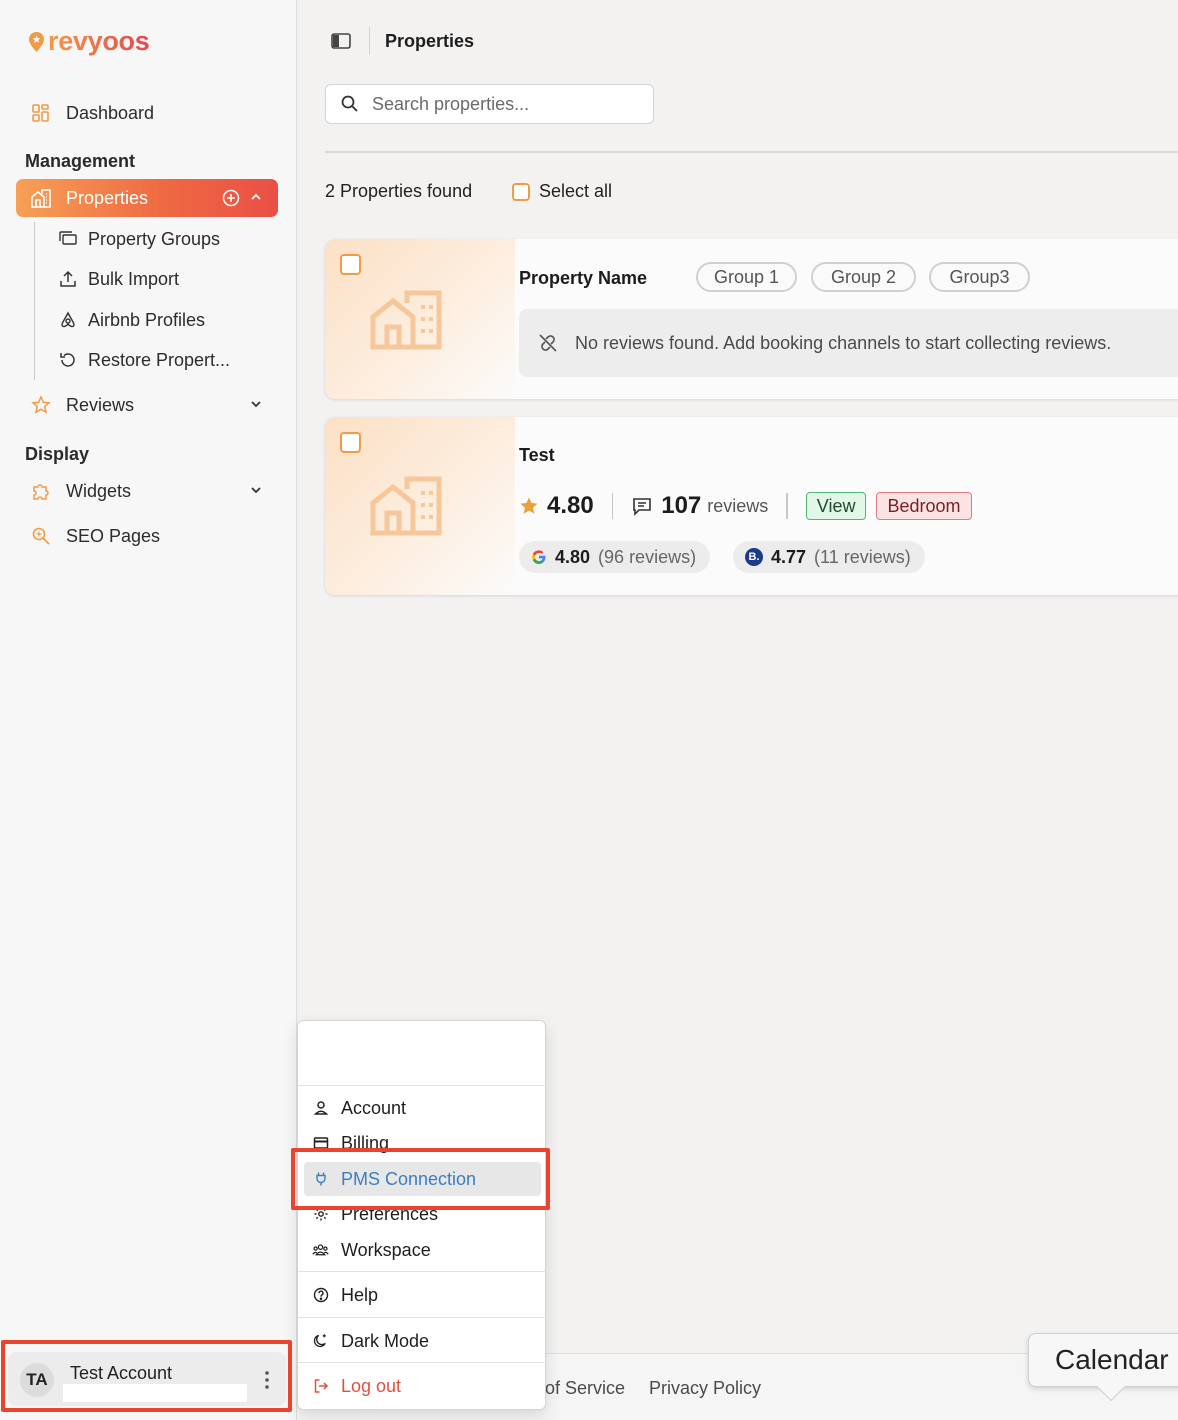 The image size is (1178, 1420). Describe the element at coordinates (41, 405) in the screenshot. I see `star-outline-icon` at that location.